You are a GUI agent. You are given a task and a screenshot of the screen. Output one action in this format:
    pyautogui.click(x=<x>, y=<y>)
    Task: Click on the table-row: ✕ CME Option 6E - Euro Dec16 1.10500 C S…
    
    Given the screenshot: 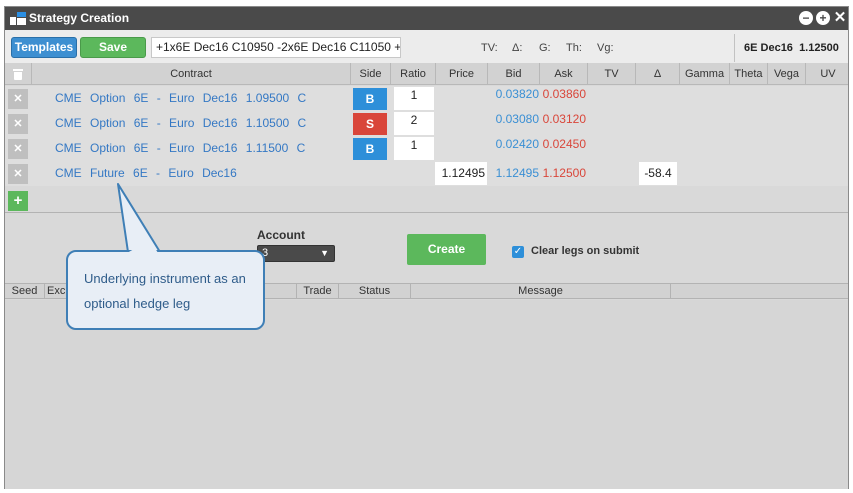 What is the action you would take?
    pyautogui.click(x=426, y=123)
    